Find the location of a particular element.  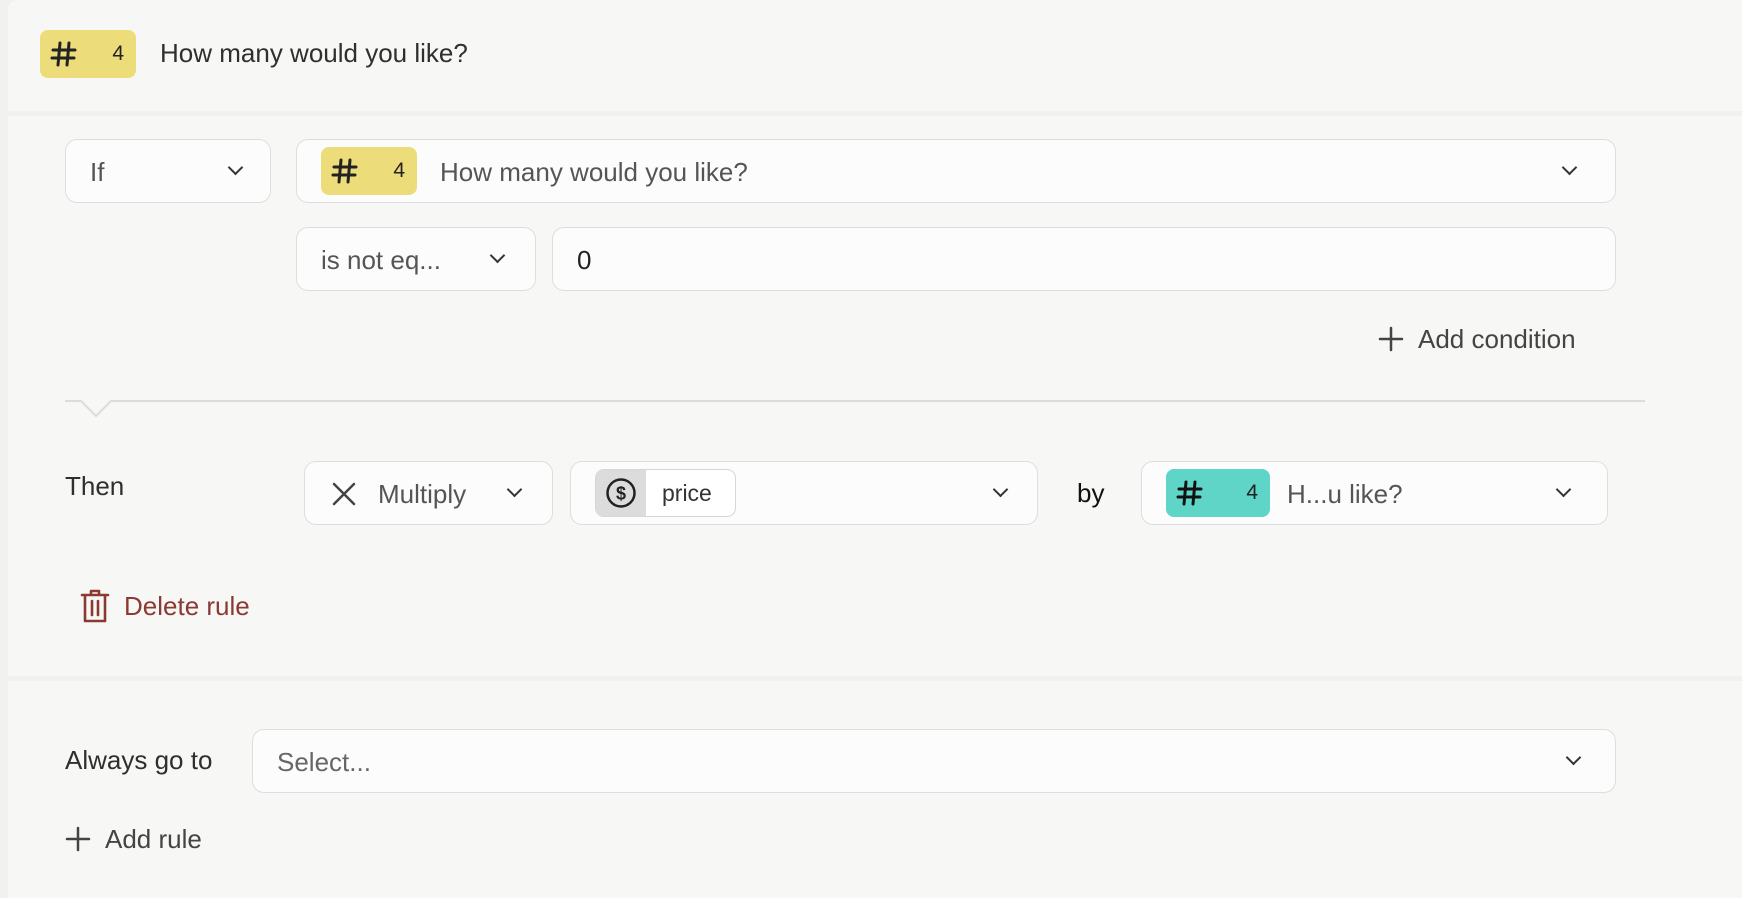

operation-dropdown: Multiply is located at coordinates (428, 493).